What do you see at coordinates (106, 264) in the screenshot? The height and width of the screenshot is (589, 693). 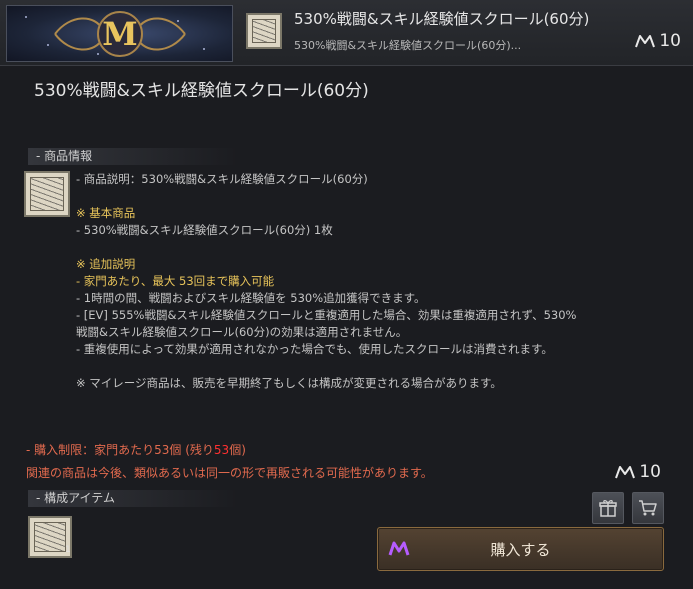 I see `desc-line: ※ 追加説明` at bounding box center [106, 264].